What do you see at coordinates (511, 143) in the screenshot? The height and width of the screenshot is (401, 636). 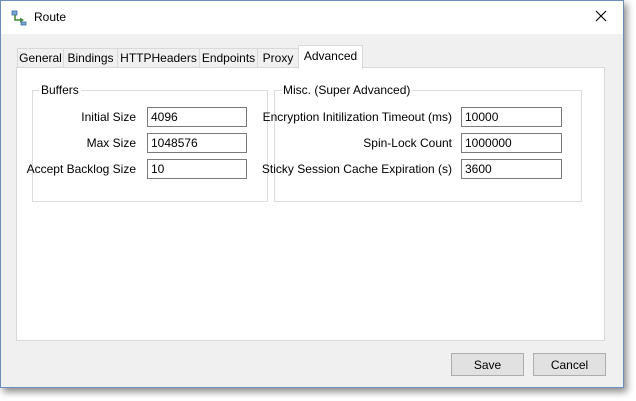 I see `spin-lock-count-input` at bounding box center [511, 143].